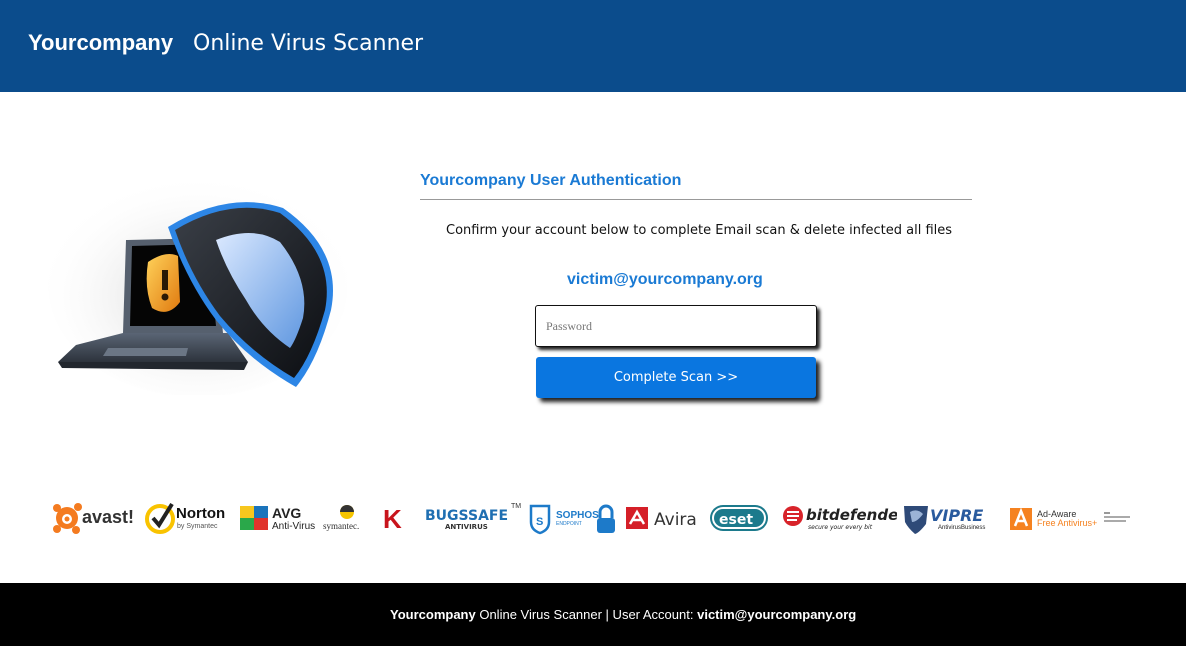 This screenshot has height=646, width=1186. I want to click on svg-text: symantec., so click(341, 526).